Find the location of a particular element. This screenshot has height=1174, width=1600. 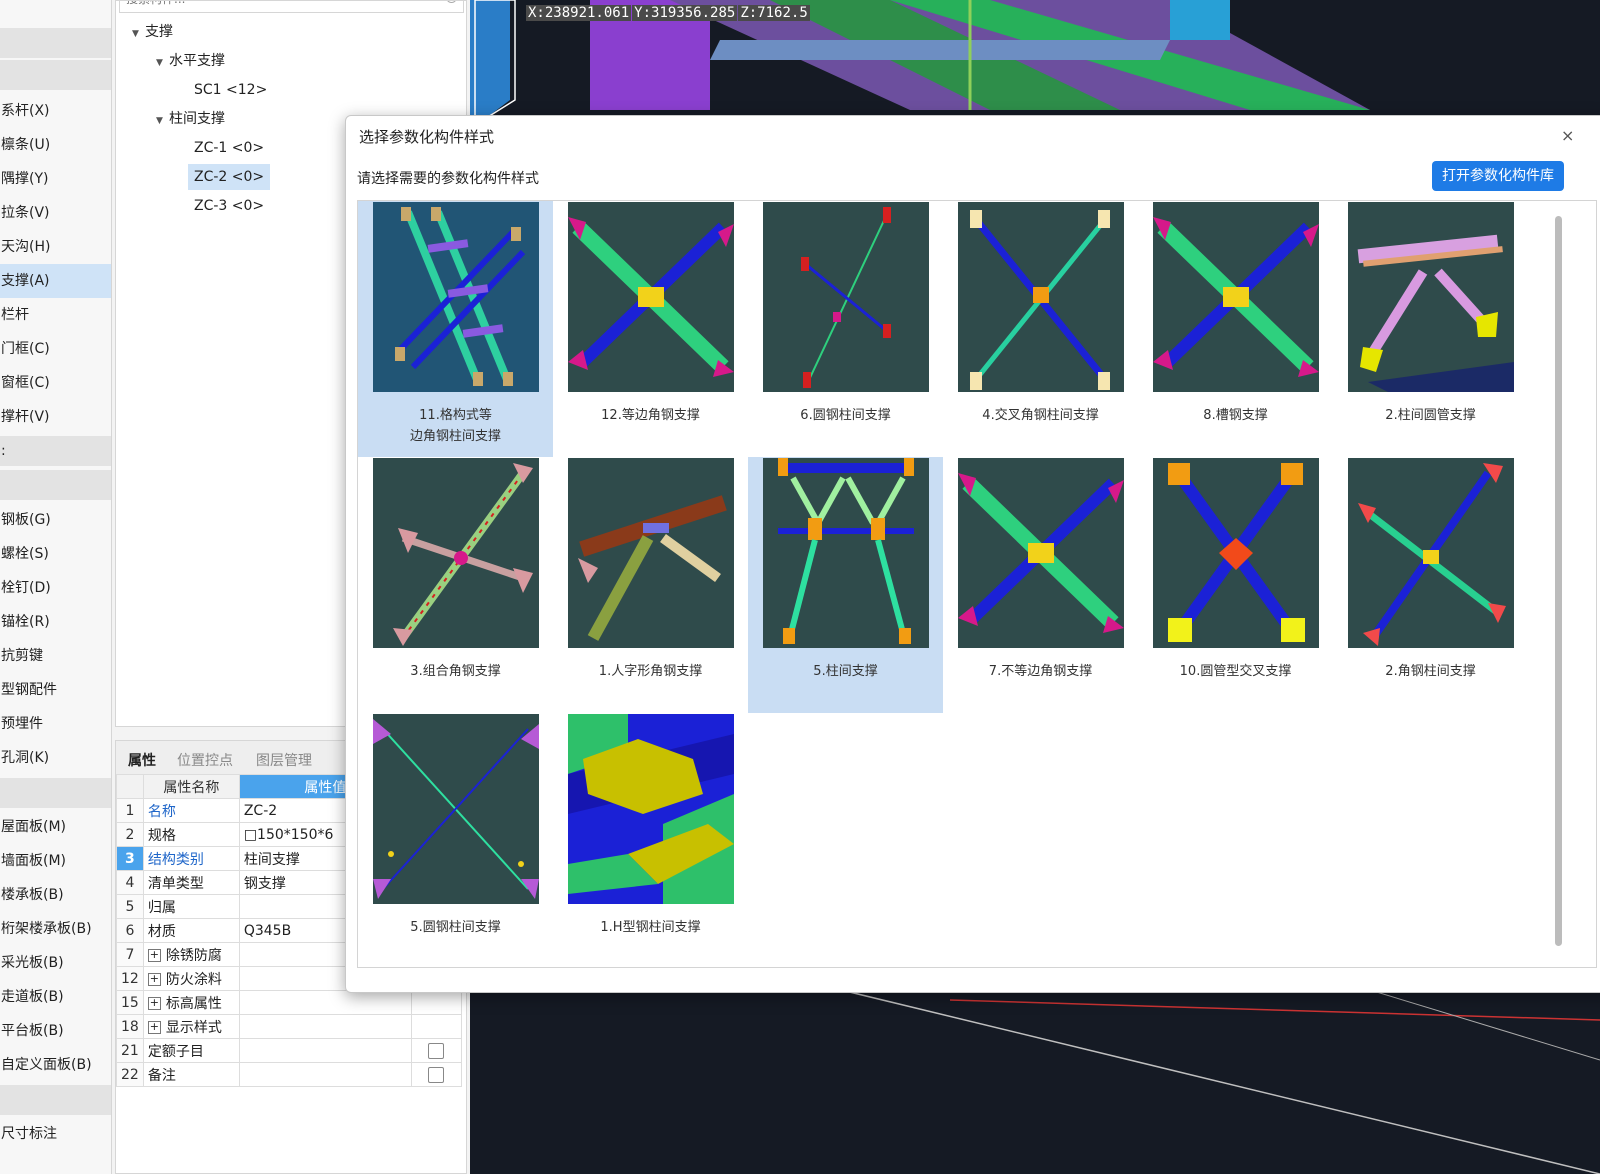

category-item: 钢板(G) is located at coordinates (55, 520).